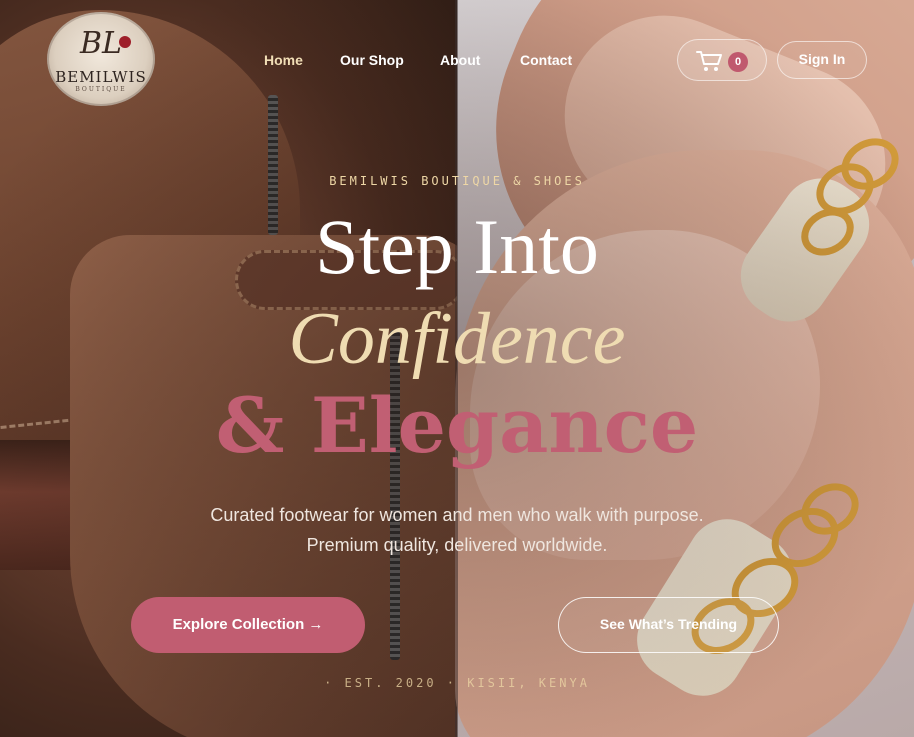  I want to click on hero-headline-line2: Confidence, so click(457, 339).